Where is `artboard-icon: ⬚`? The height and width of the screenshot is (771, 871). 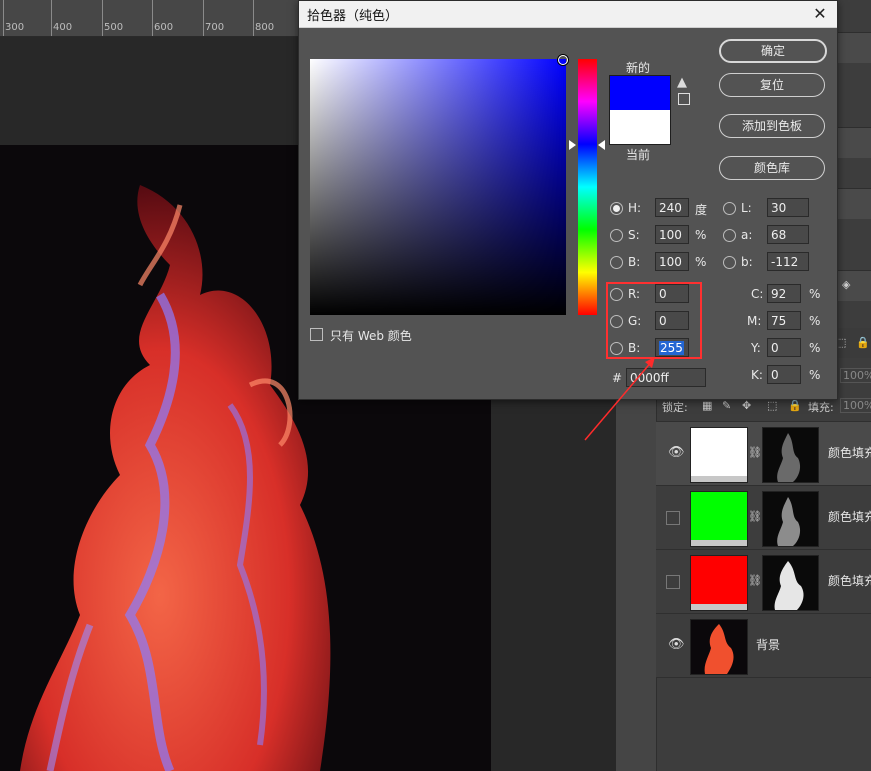 artboard-icon: ⬚ is located at coordinates (772, 405).